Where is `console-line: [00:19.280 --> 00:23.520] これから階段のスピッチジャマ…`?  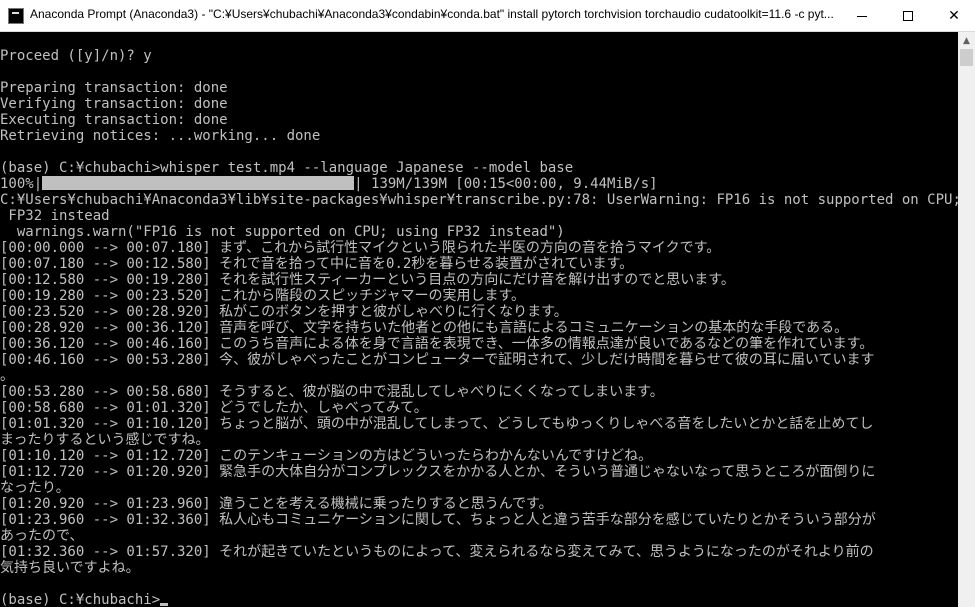 console-line: [00:19.280 --> 00:23.520] これから階段のスピッチジャマ… is located at coordinates (263, 296).